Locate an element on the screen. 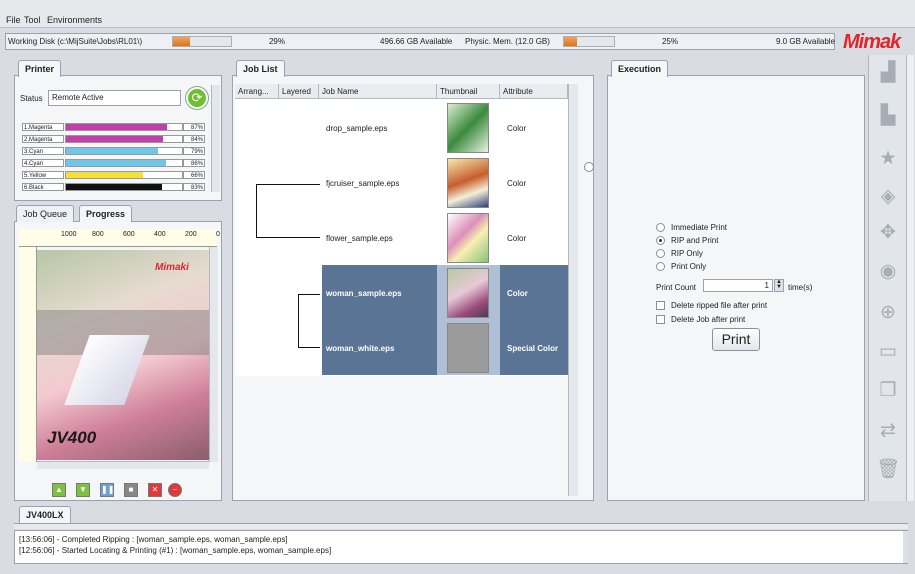 The image size is (915, 574). vertical-ruler is located at coordinates (28, 354).